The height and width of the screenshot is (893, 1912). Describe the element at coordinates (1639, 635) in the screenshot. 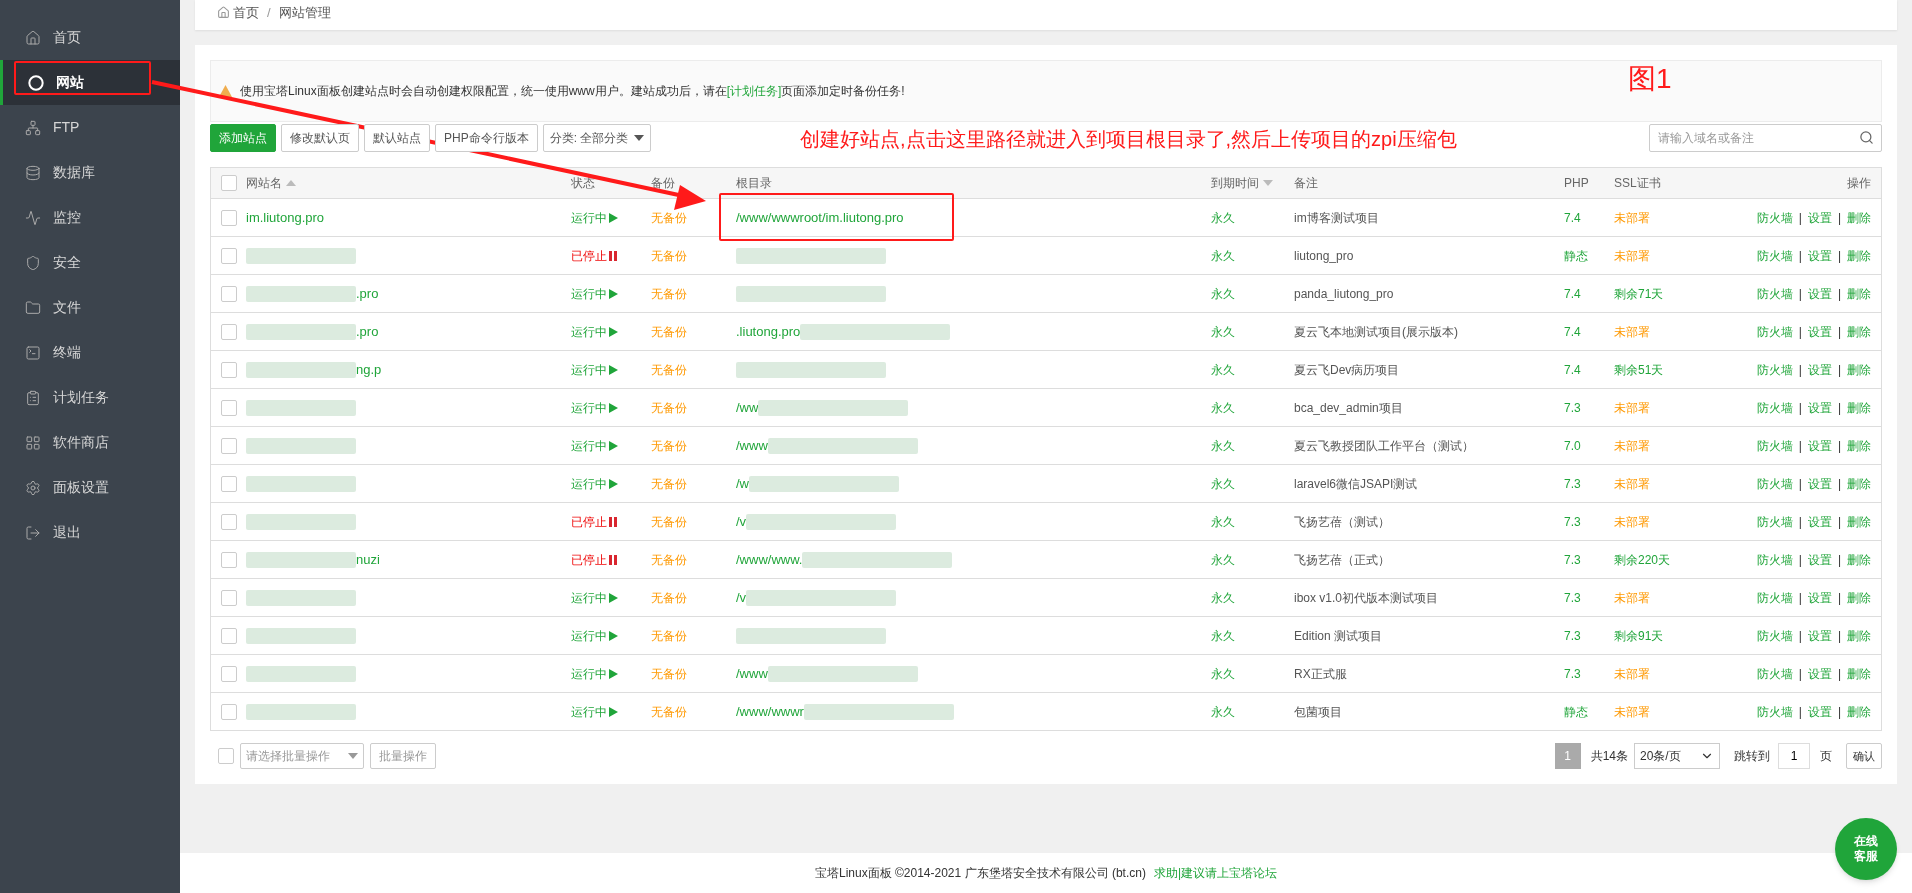

I see `ssl-status-link: 剩余91天` at that location.